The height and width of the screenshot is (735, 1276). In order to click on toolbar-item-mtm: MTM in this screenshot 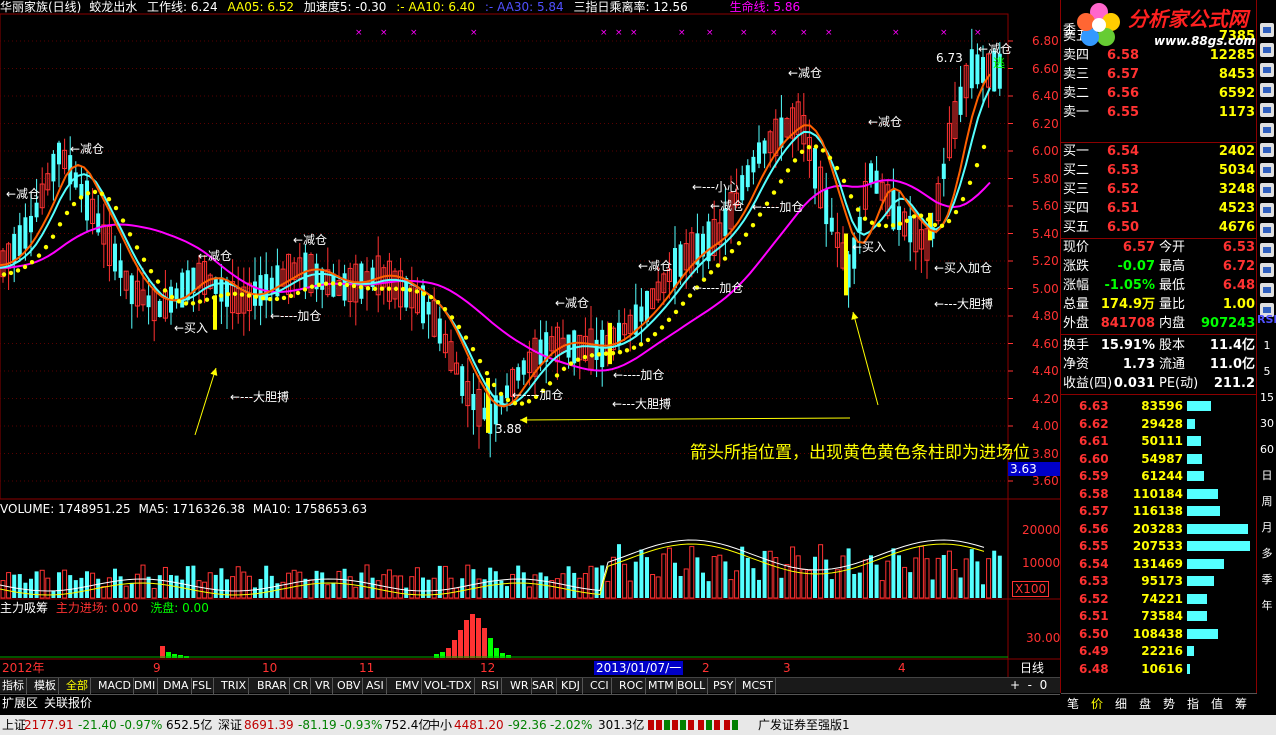, I will do `click(661, 686)`.